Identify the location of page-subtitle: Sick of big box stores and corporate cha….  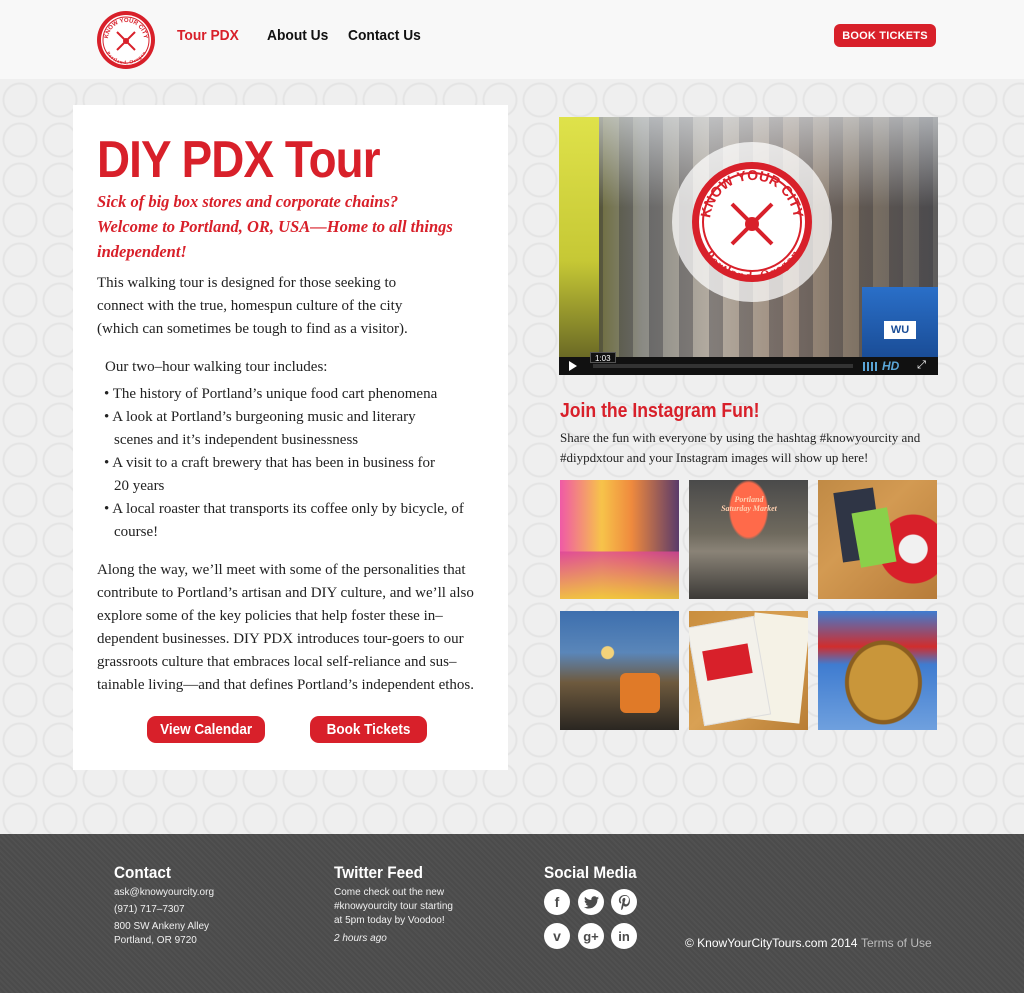
(275, 226).